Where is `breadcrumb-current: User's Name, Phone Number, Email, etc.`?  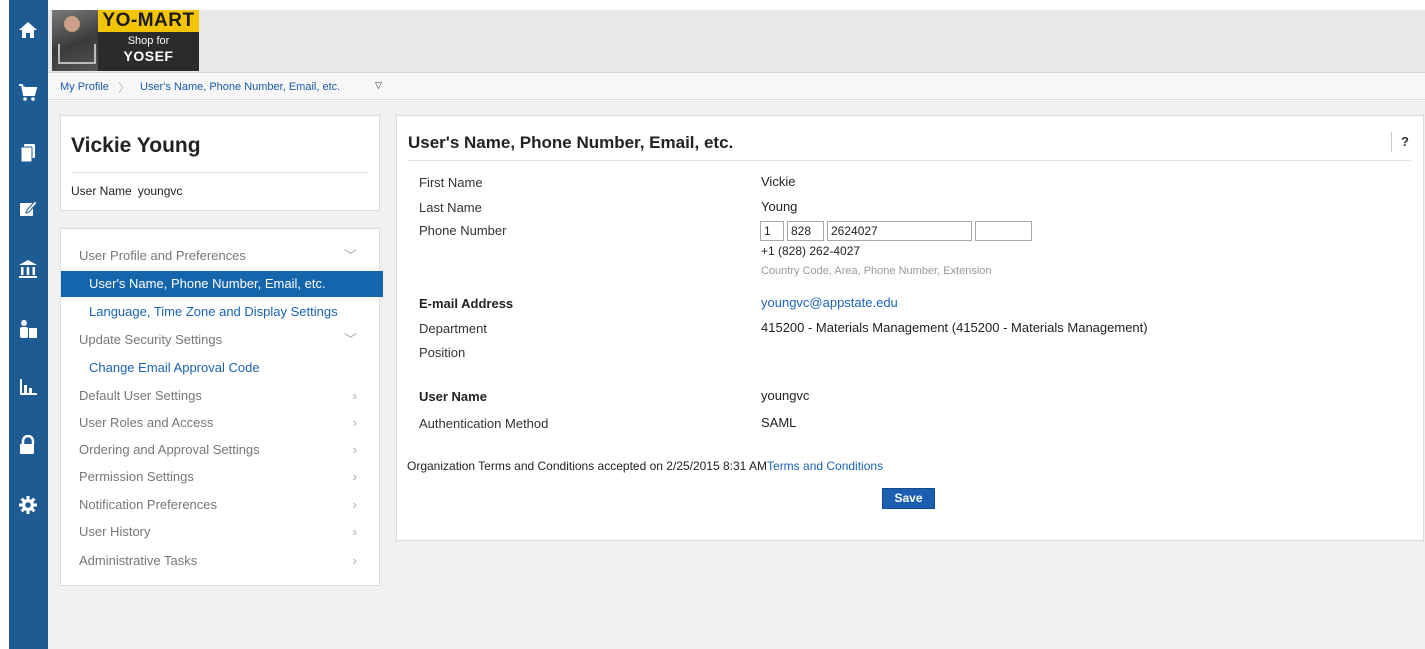 breadcrumb-current: User's Name, Phone Number, Email, etc. is located at coordinates (240, 87).